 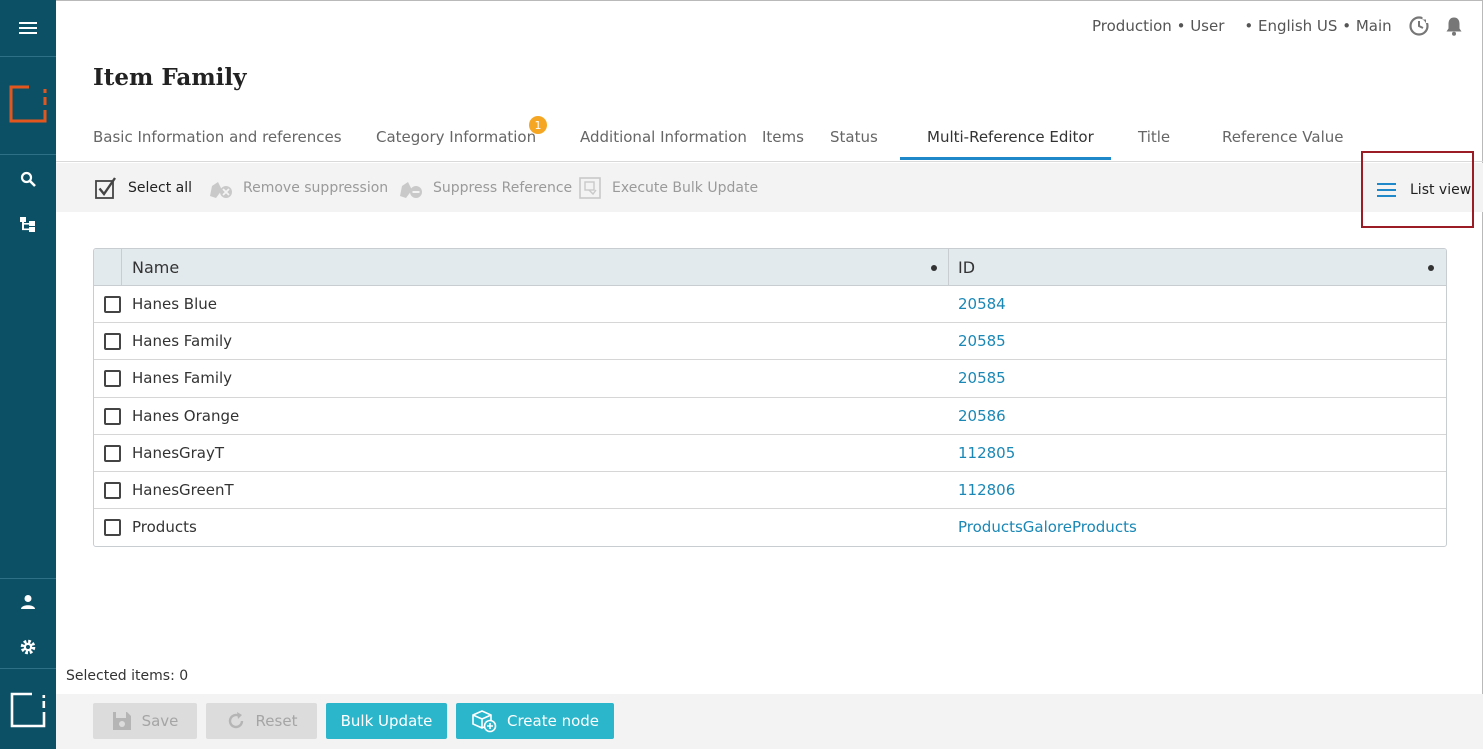 I want to click on list-view-button: List view, so click(x=1417, y=189).